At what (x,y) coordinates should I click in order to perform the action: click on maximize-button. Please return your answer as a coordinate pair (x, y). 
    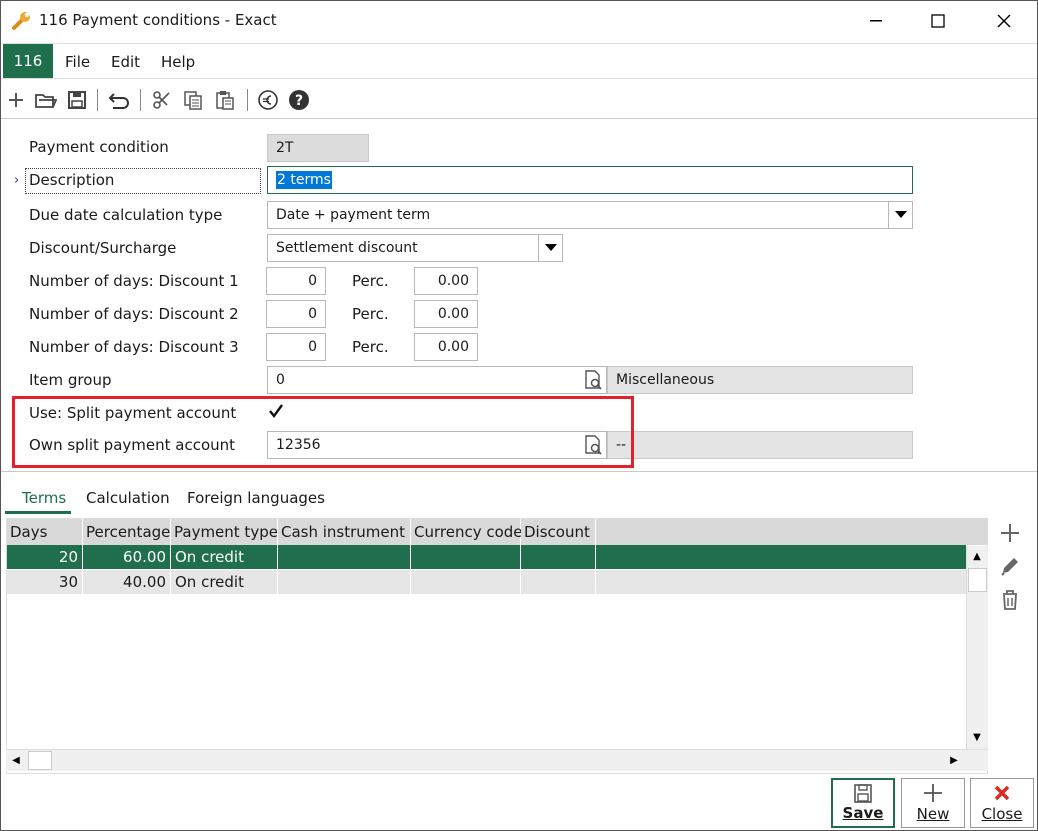
    Looking at the image, I should click on (938, 21).